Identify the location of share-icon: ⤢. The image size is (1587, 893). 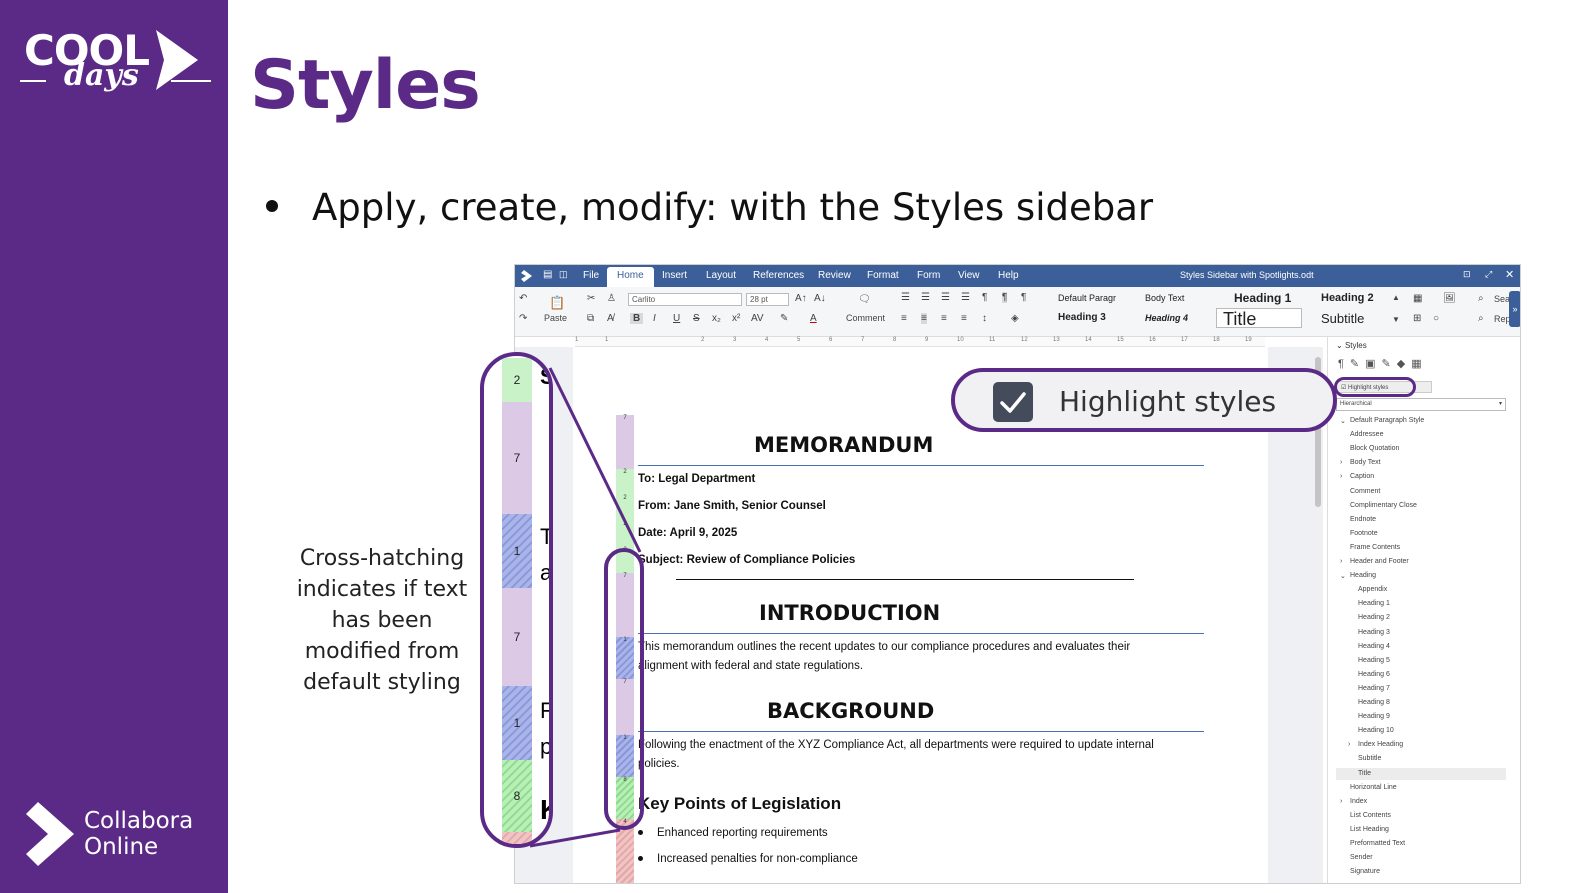
(1488, 274).